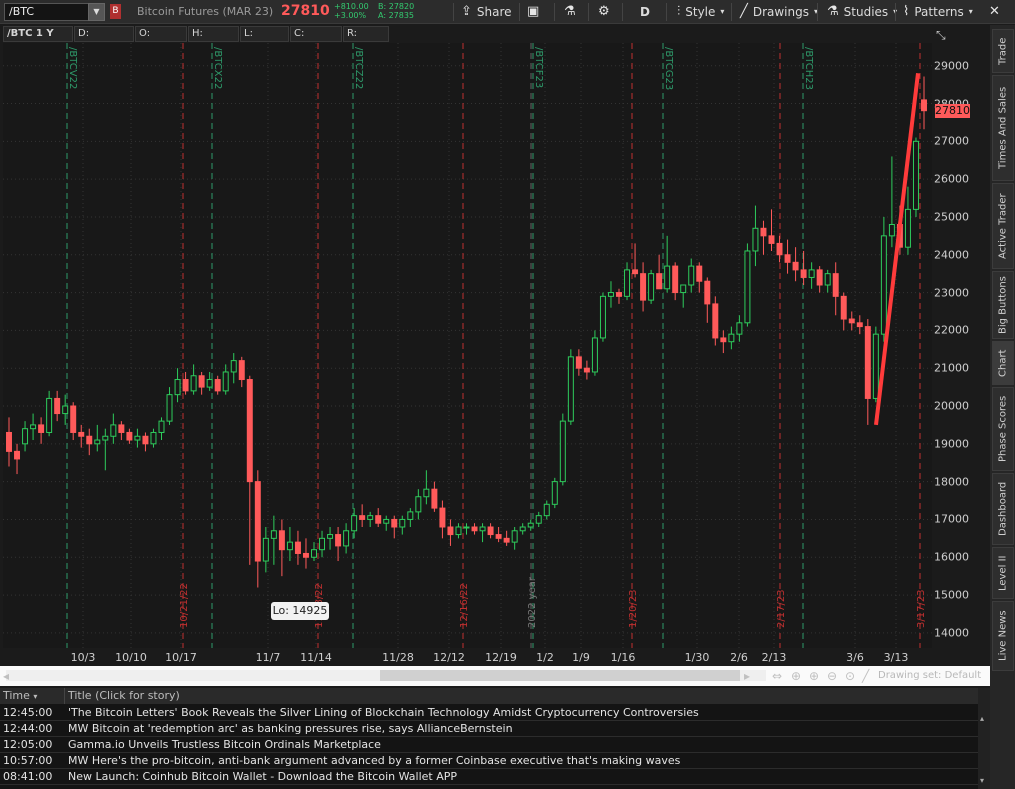 The image size is (1015, 789). Describe the element at coordinates (668, 68) in the screenshot. I see `expiry-label: /BTCG23` at that location.